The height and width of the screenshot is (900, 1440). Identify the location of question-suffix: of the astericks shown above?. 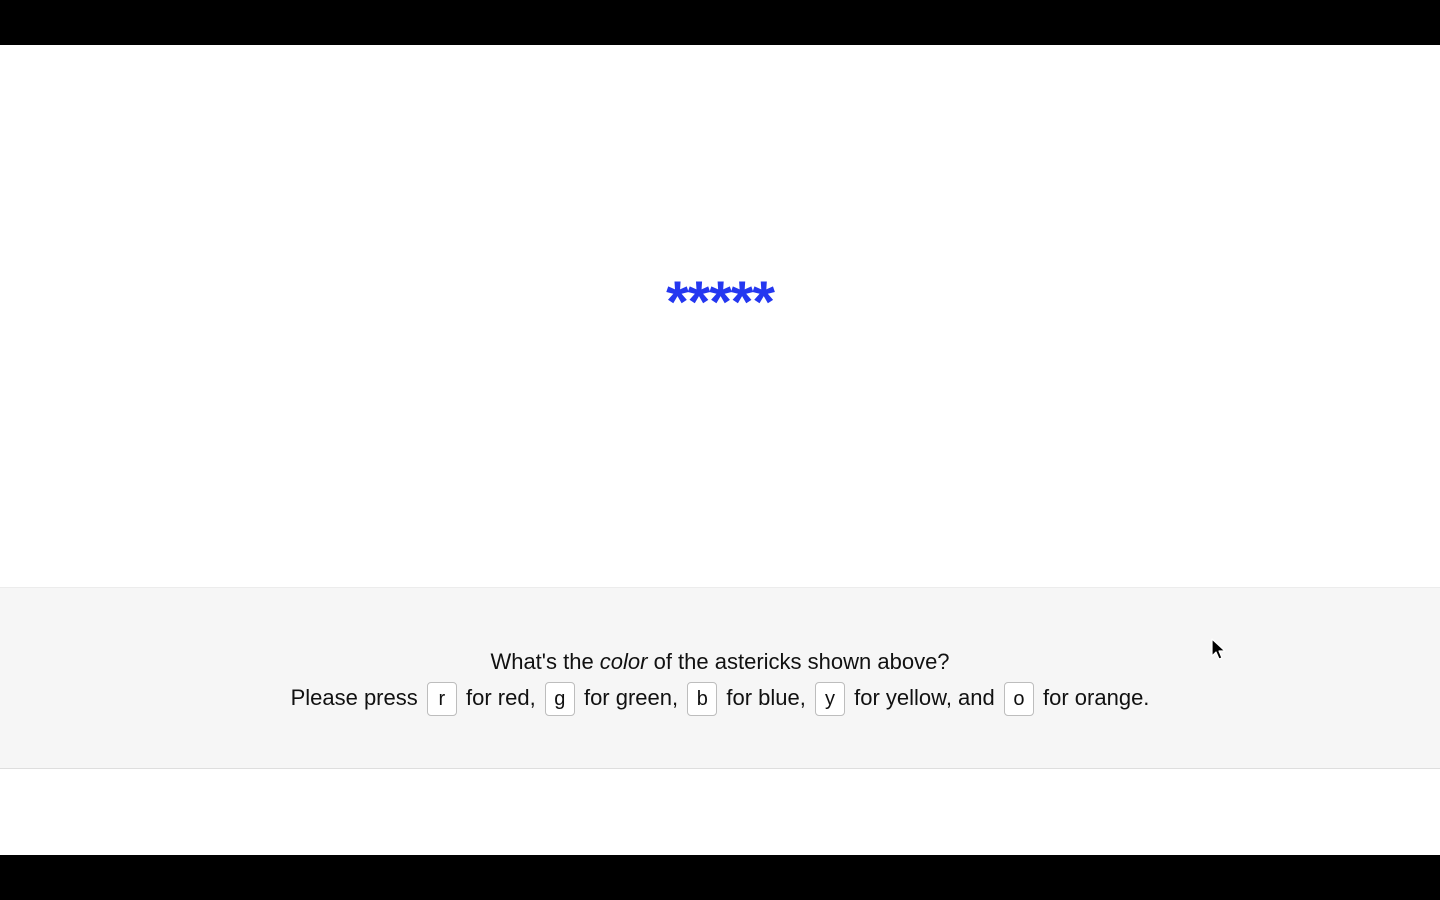
(798, 661).